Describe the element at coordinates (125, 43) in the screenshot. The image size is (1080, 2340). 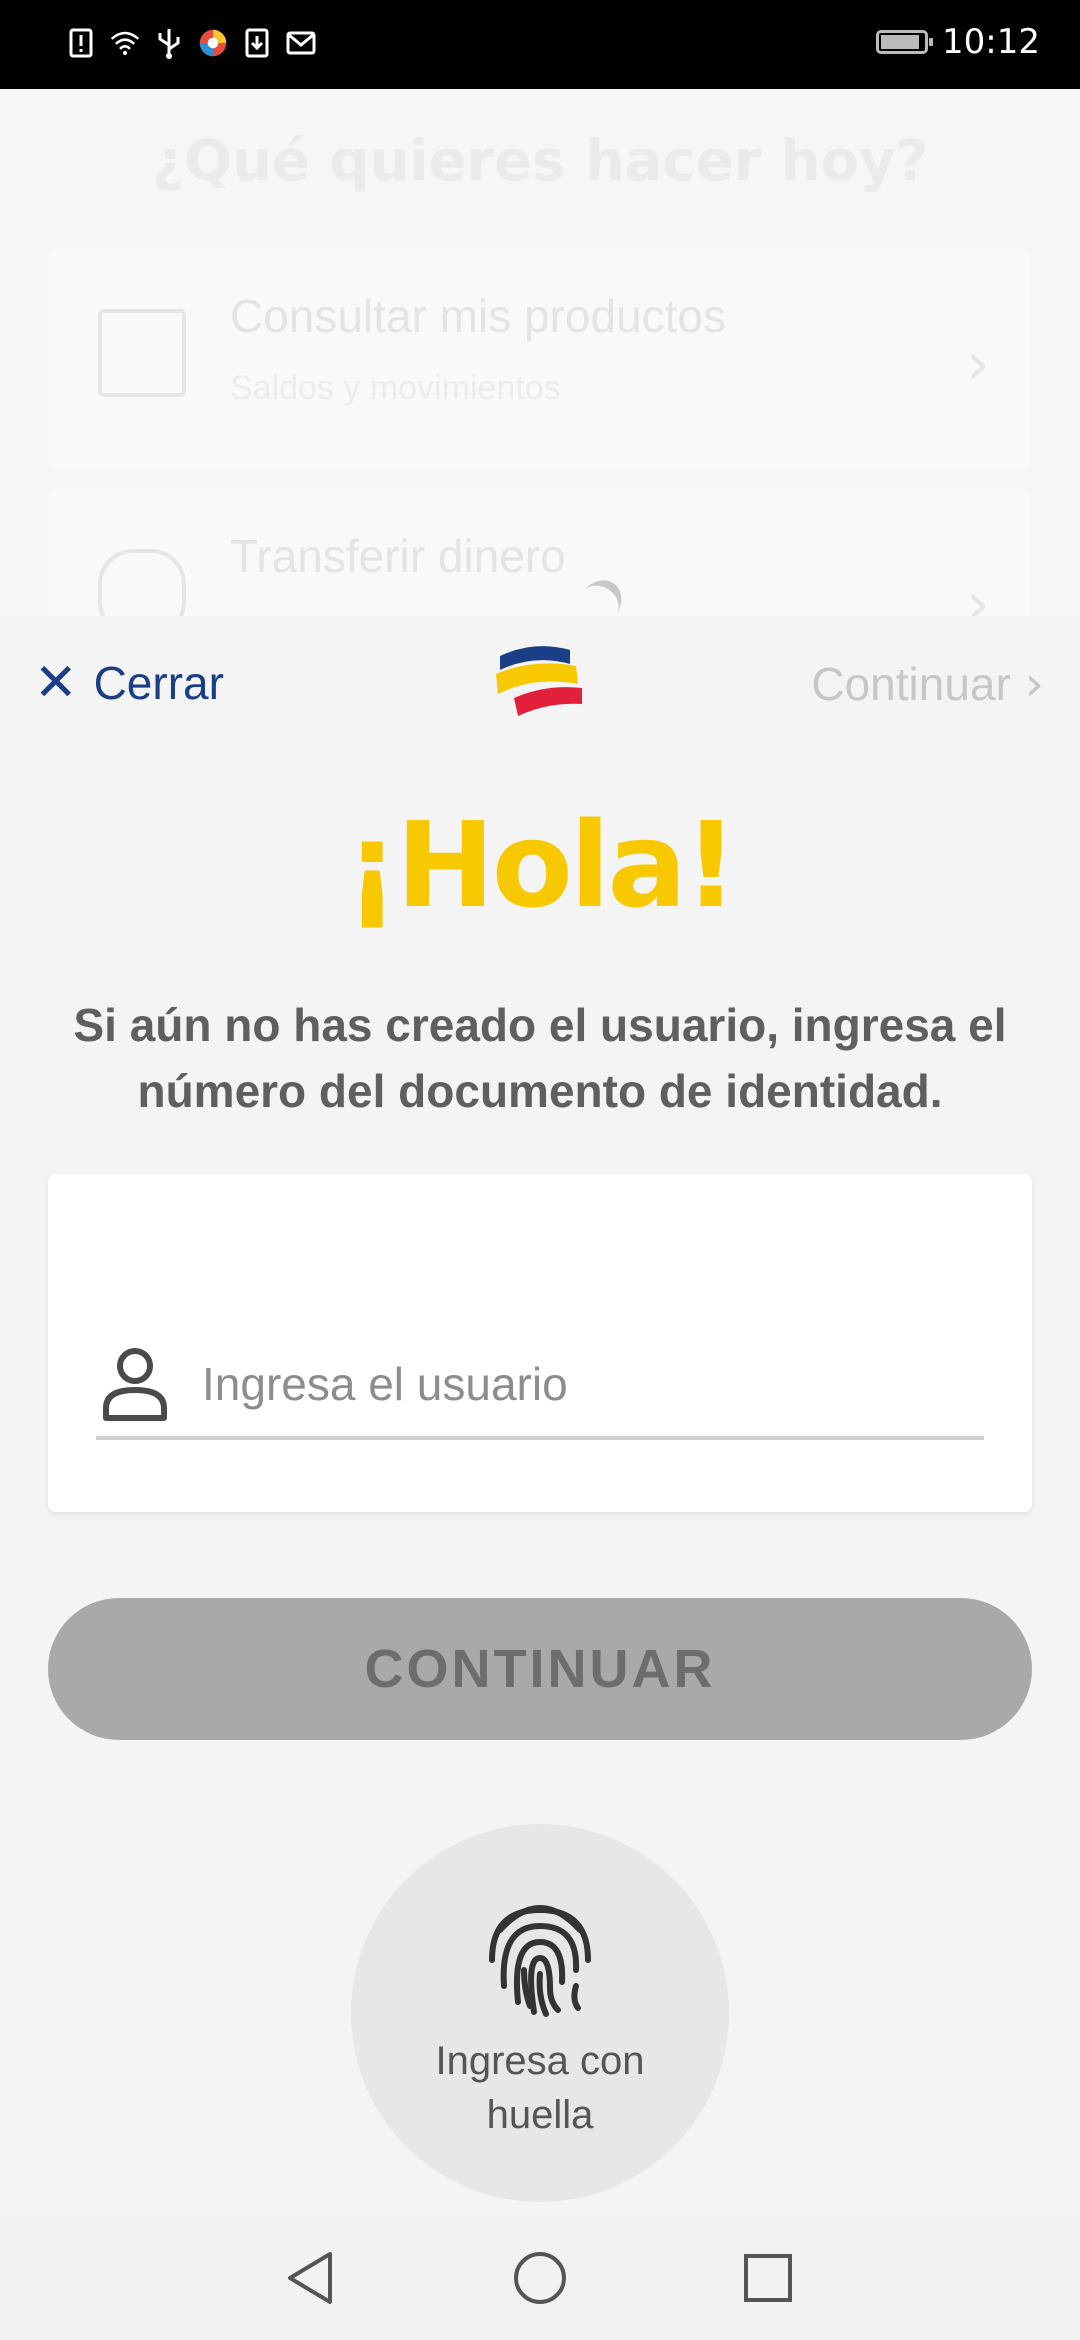
I see `wifi-icon` at that location.